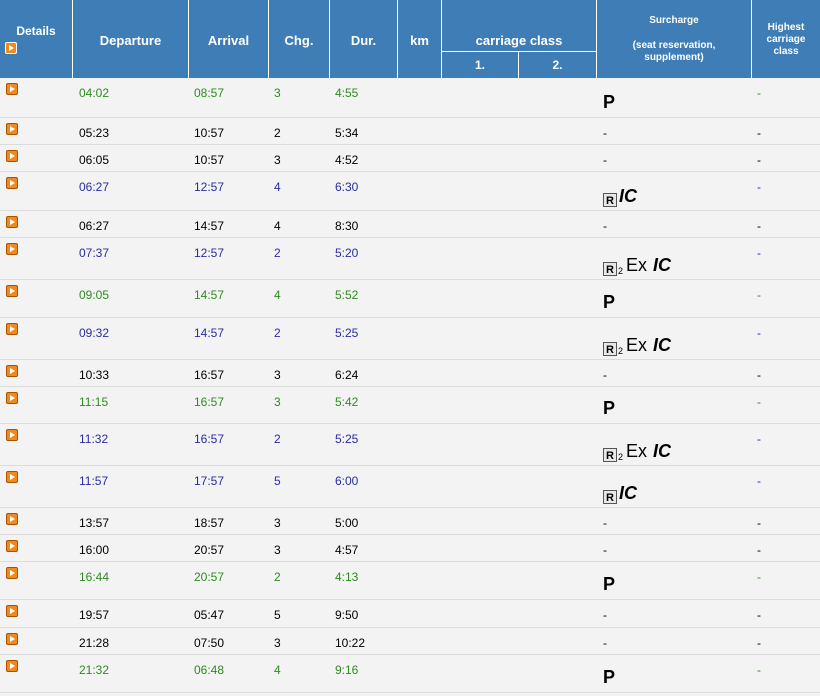 The image size is (820, 696). What do you see at coordinates (347, 160) in the screenshot?
I see `duration: 4:52` at bounding box center [347, 160].